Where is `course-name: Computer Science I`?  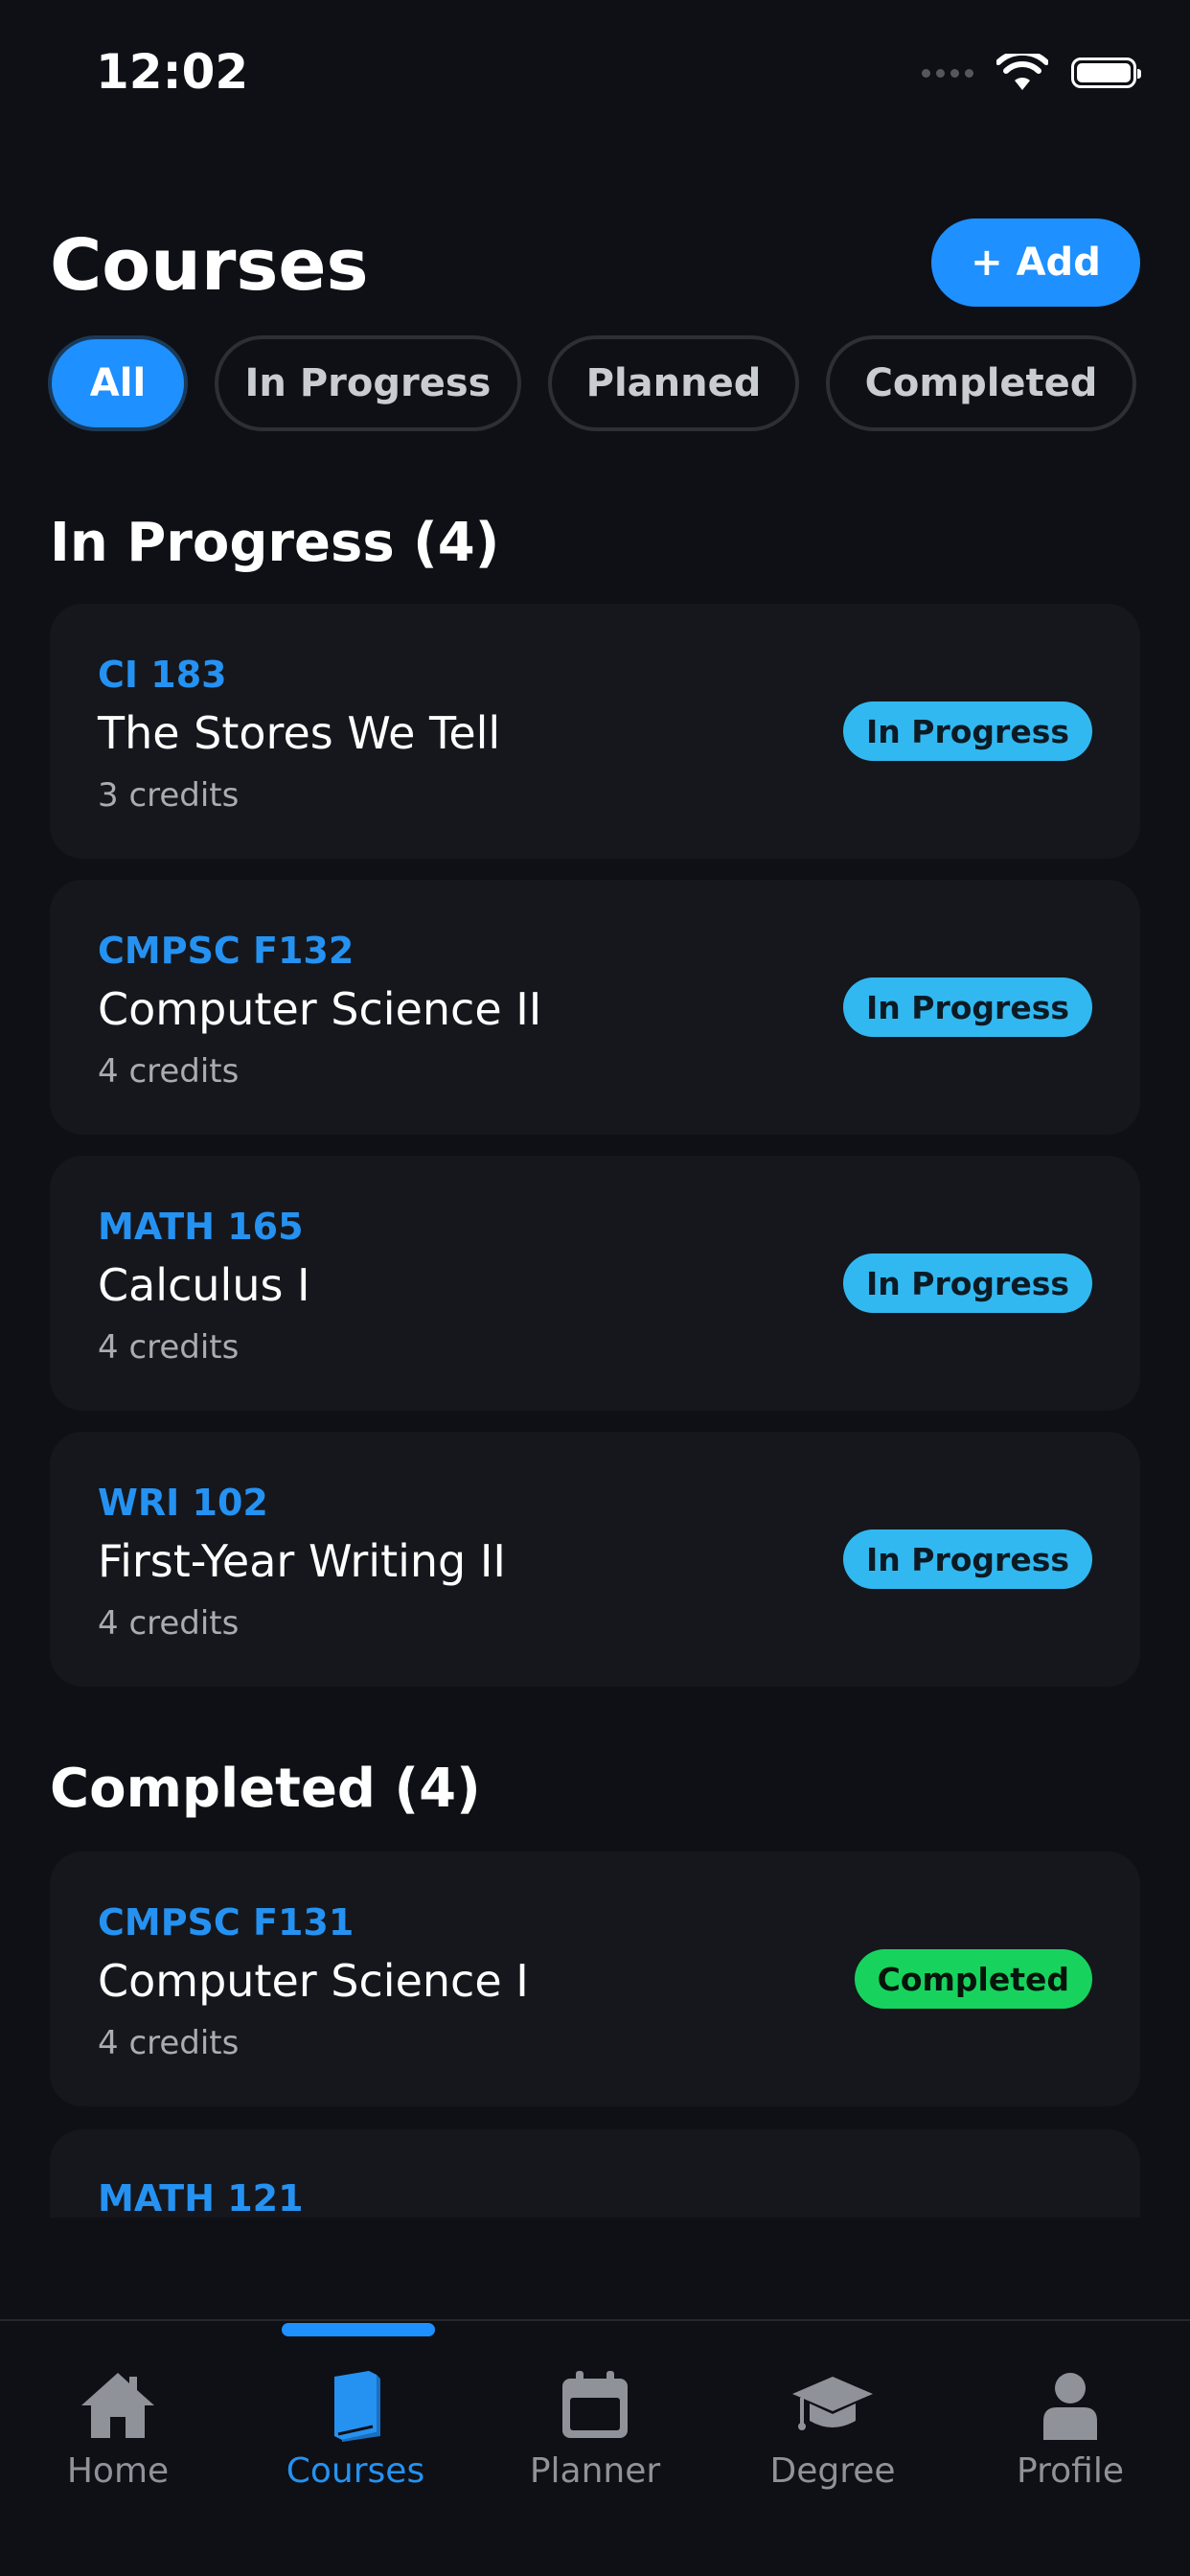
course-name: Computer Science I is located at coordinates (313, 1981).